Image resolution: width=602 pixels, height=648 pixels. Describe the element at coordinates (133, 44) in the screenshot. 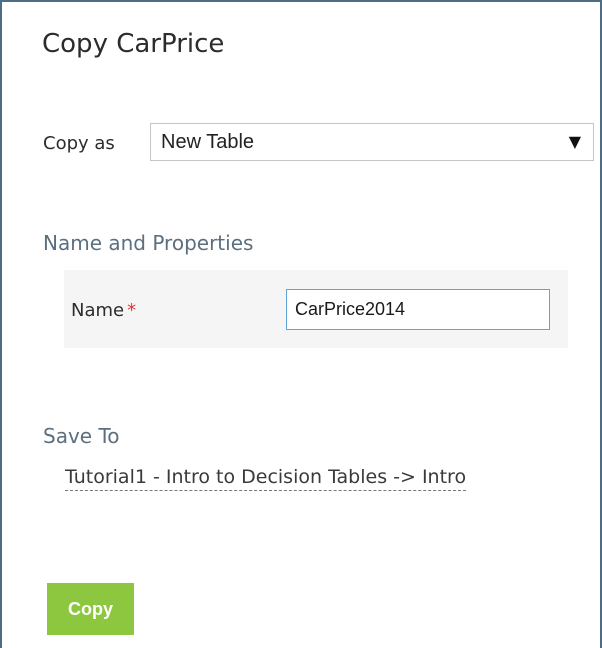

I see `dialog-title: Copy CarPrice` at that location.